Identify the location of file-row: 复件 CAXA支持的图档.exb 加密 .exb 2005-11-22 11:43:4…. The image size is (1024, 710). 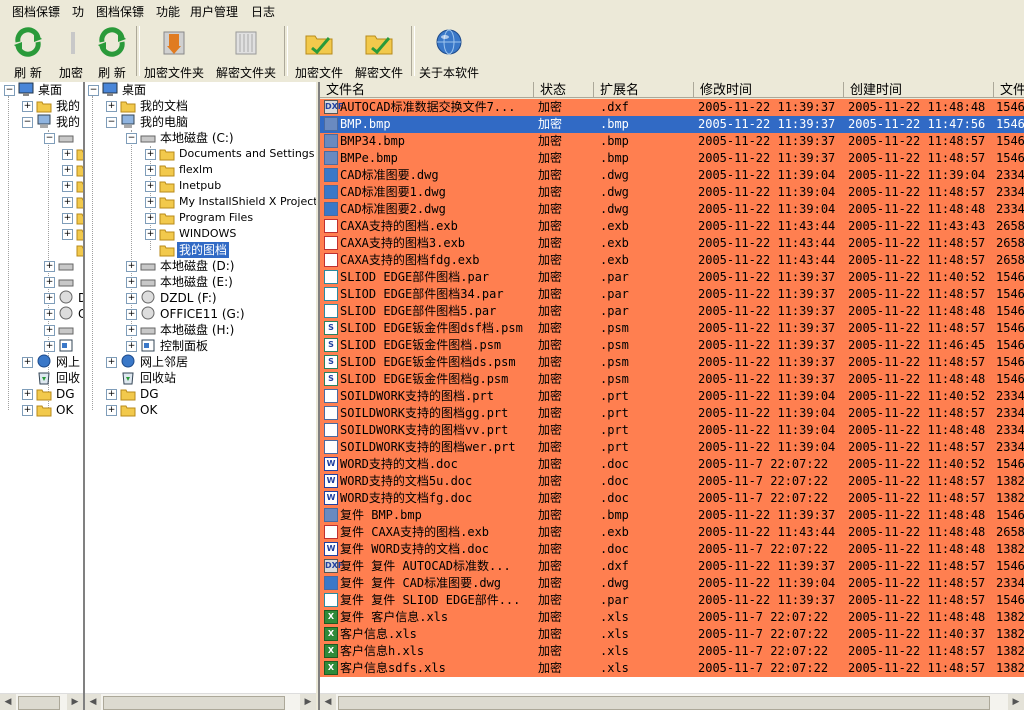
(672, 532).